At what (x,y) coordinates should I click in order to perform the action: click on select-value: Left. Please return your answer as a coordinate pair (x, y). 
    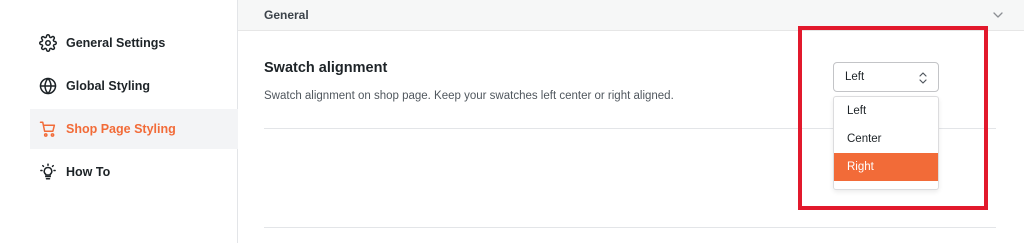
    Looking at the image, I should click on (855, 77).